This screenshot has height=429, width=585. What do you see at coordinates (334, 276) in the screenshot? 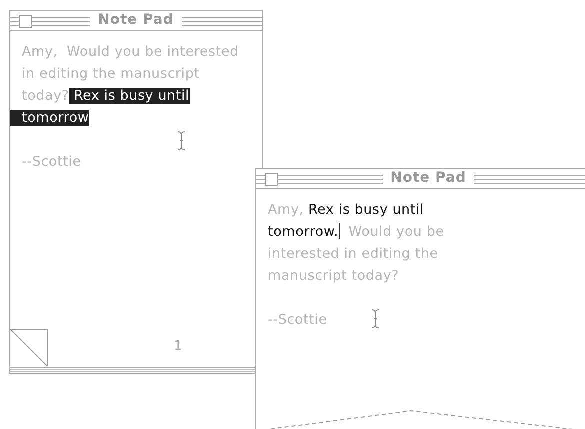
I see `note-text: manuscript today?` at bounding box center [334, 276].